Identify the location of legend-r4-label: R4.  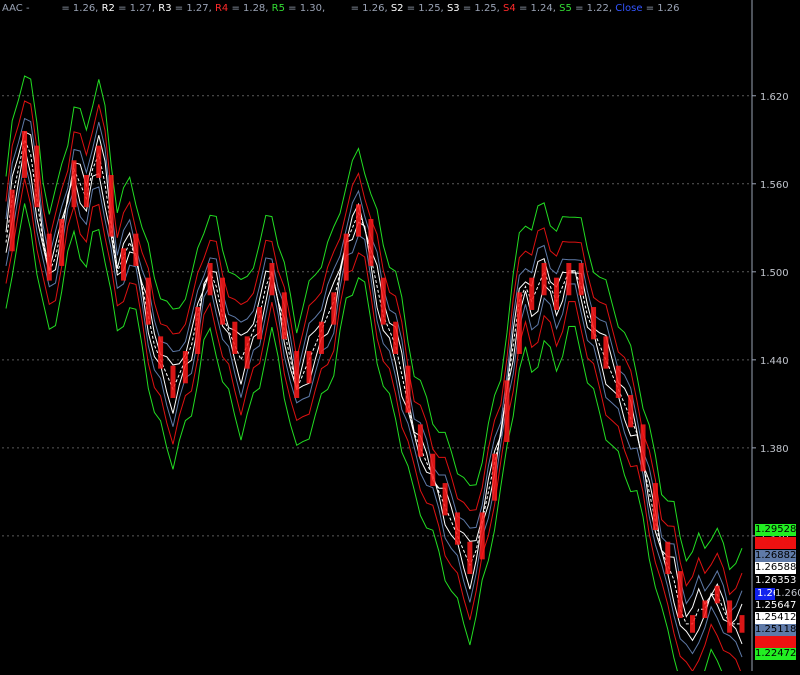
(221, 8).